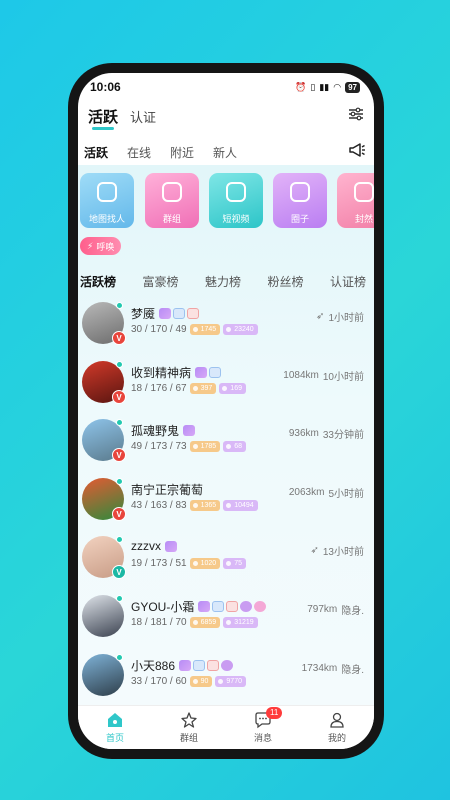 This screenshot has height=800, width=450. What do you see at coordinates (155, 431) in the screenshot?
I see `user-name: 孤魂野鬼` at bounding box center [155, 431].